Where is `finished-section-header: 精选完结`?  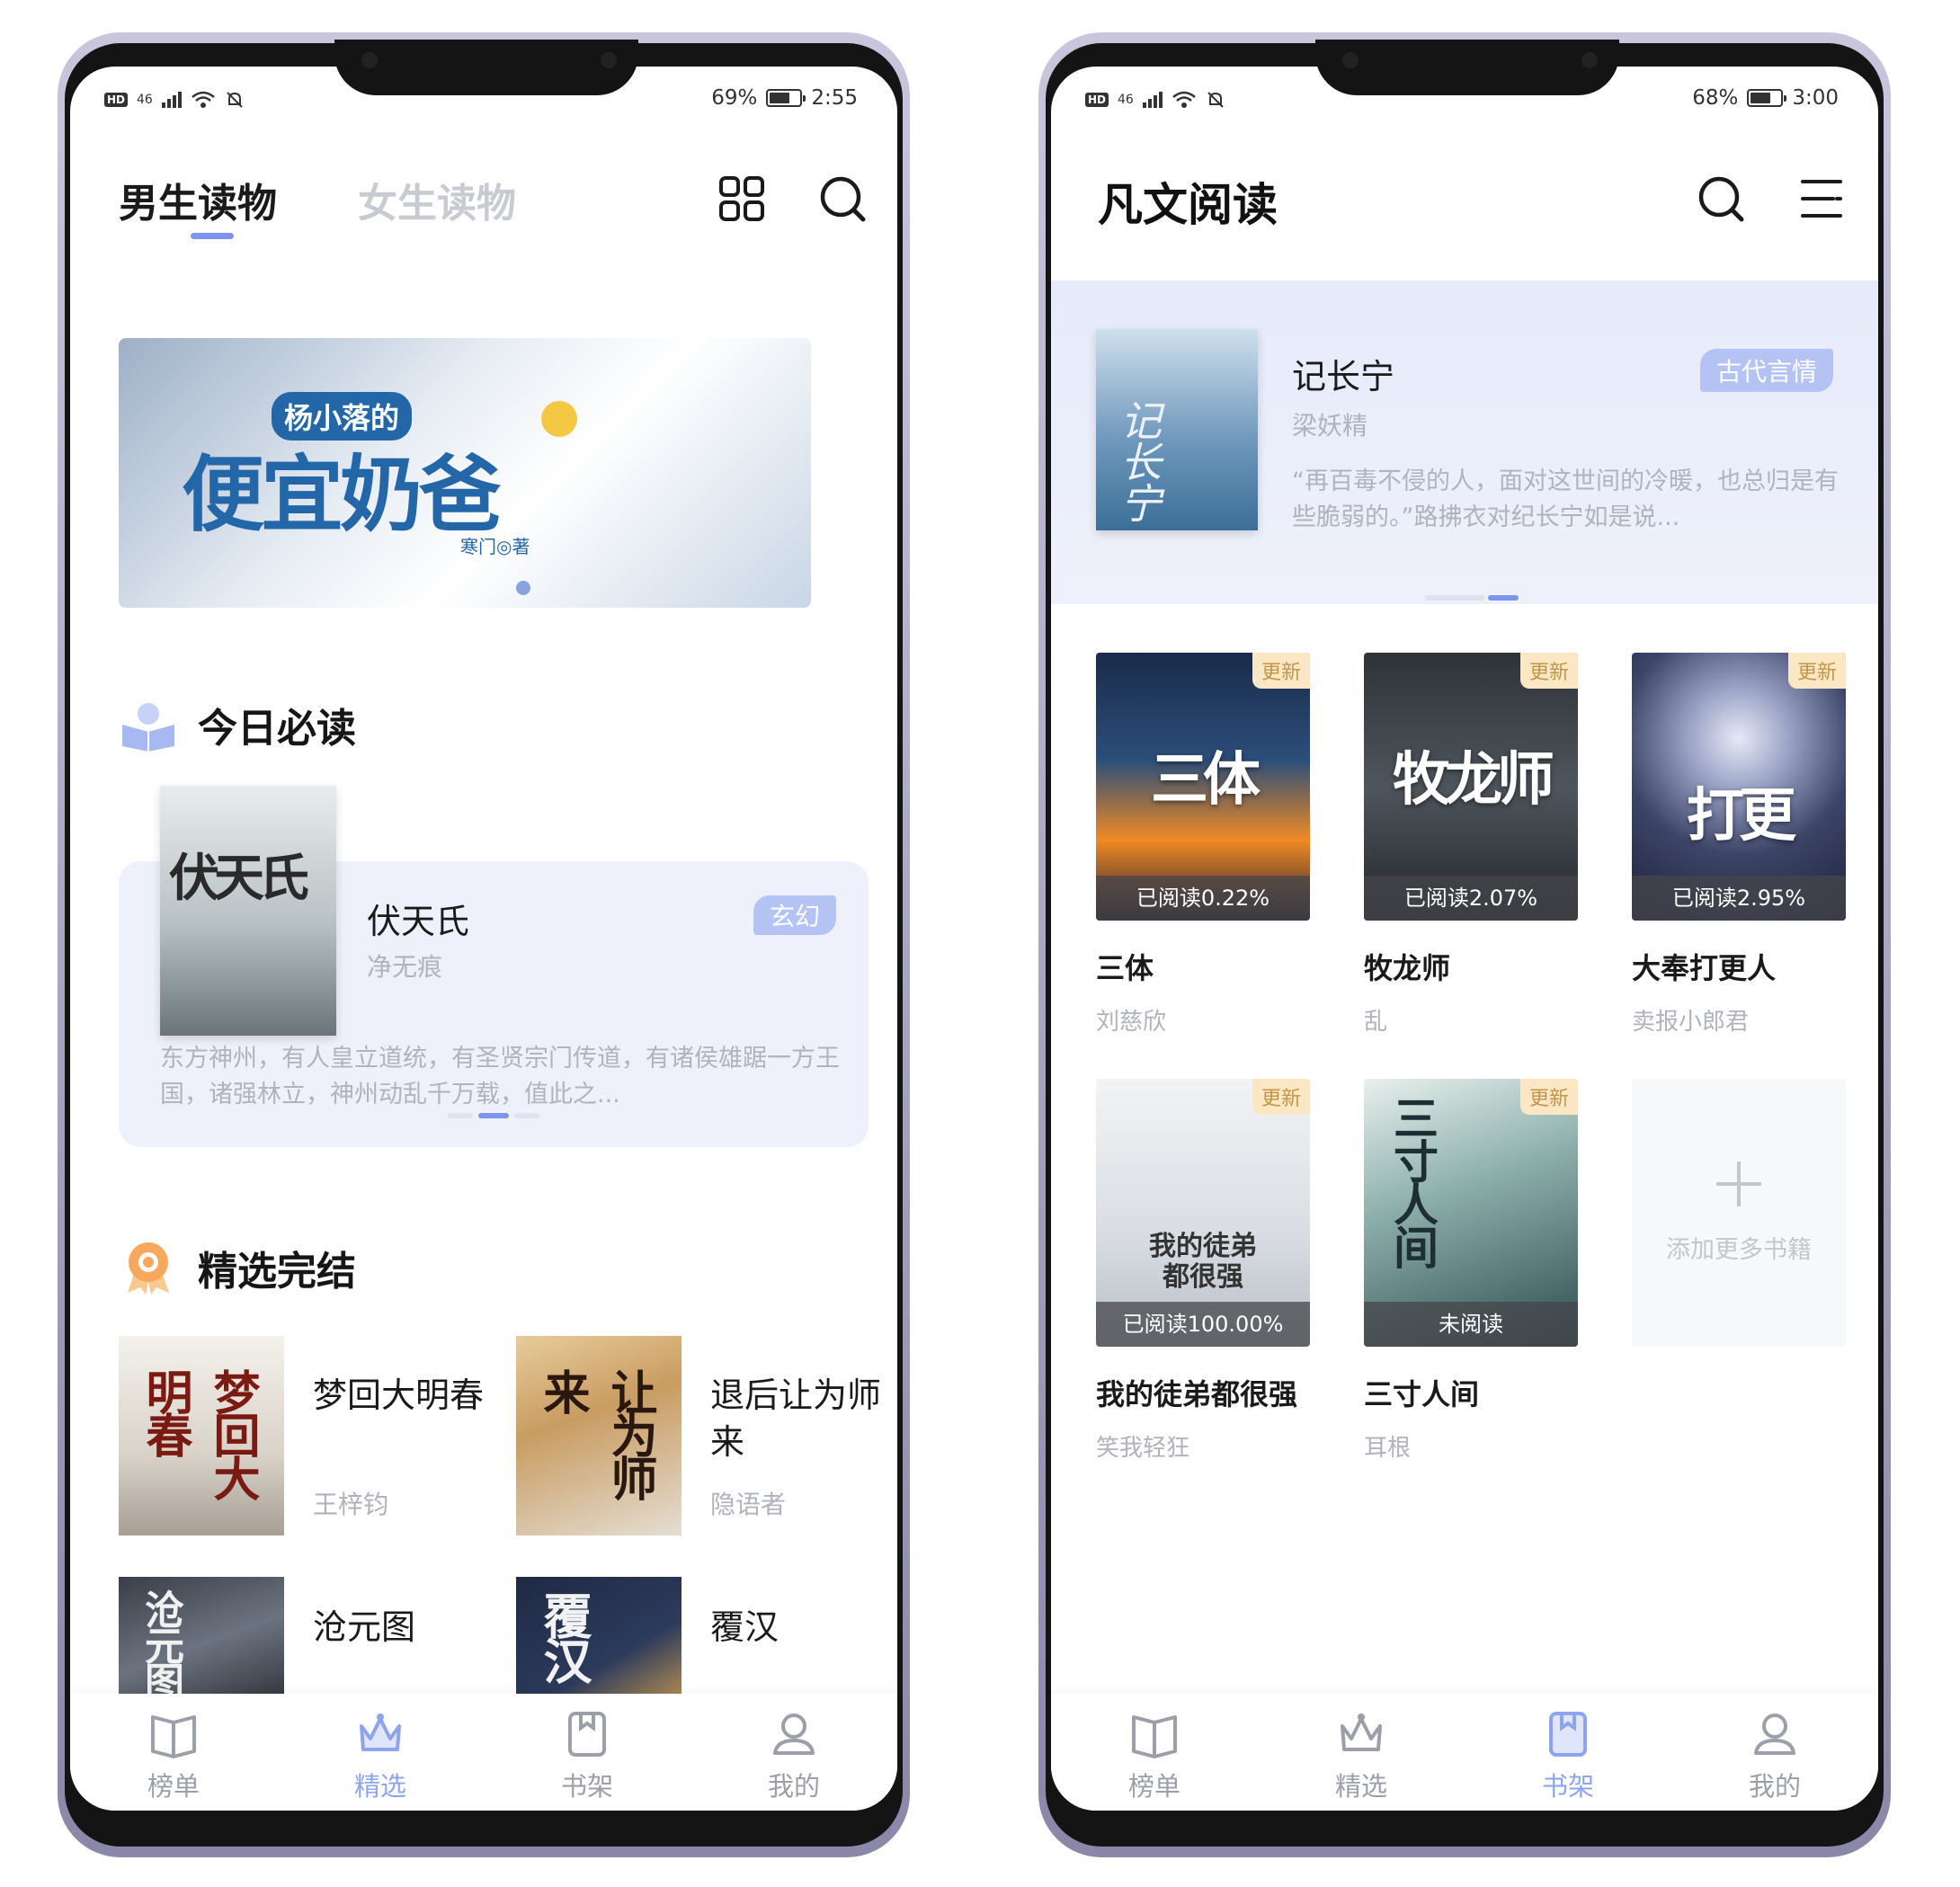
finished-section-header: 精选完结 is located at coordinates (238, 1267).